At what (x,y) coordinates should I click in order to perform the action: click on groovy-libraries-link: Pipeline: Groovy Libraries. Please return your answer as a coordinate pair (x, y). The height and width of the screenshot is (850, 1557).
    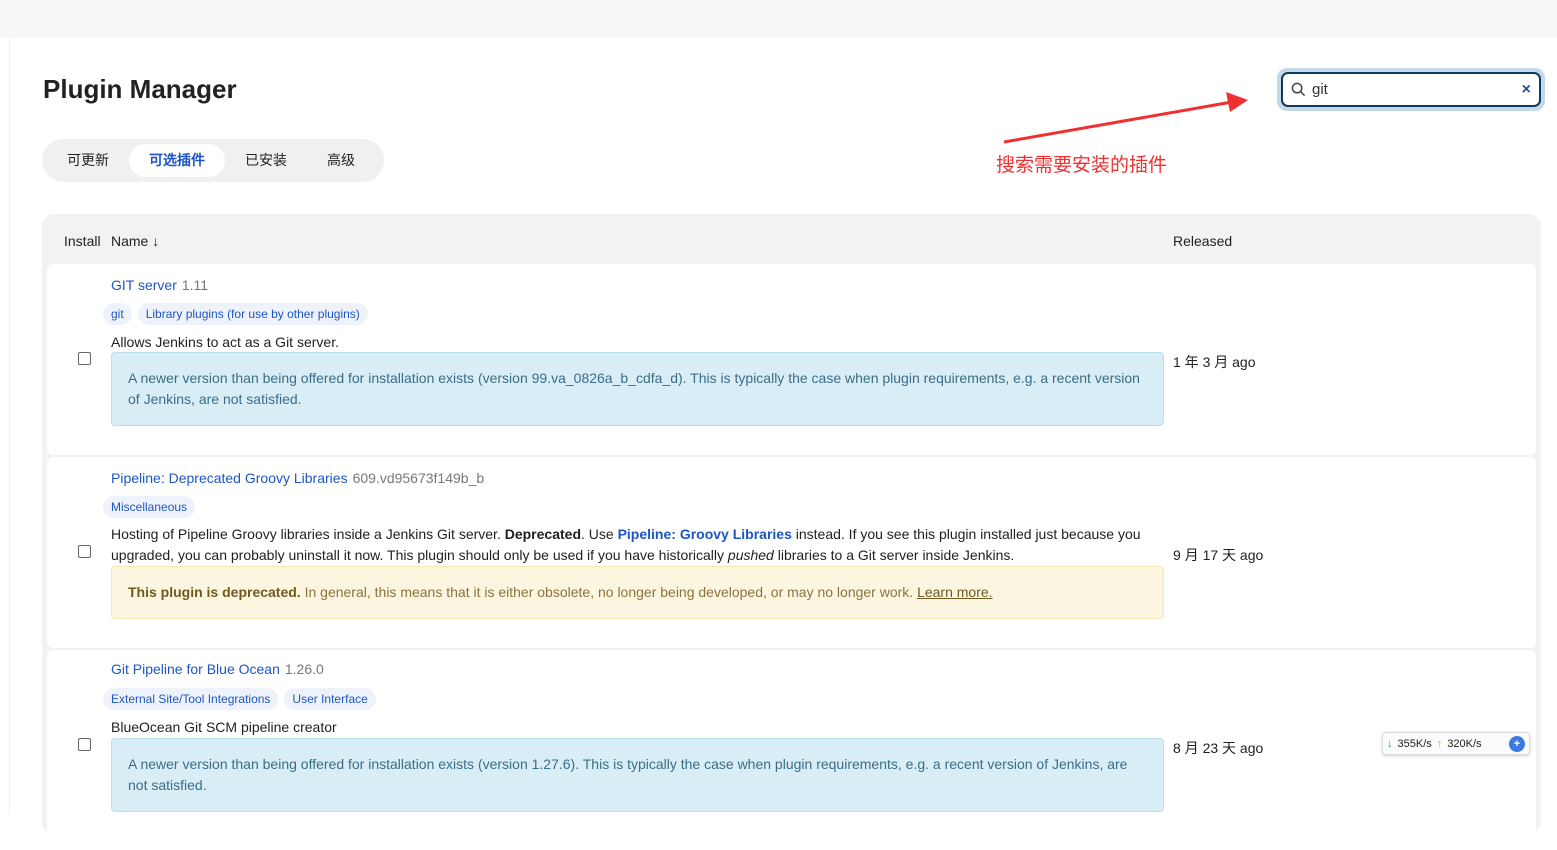
    Looking at the image, I should click on (705, 534).